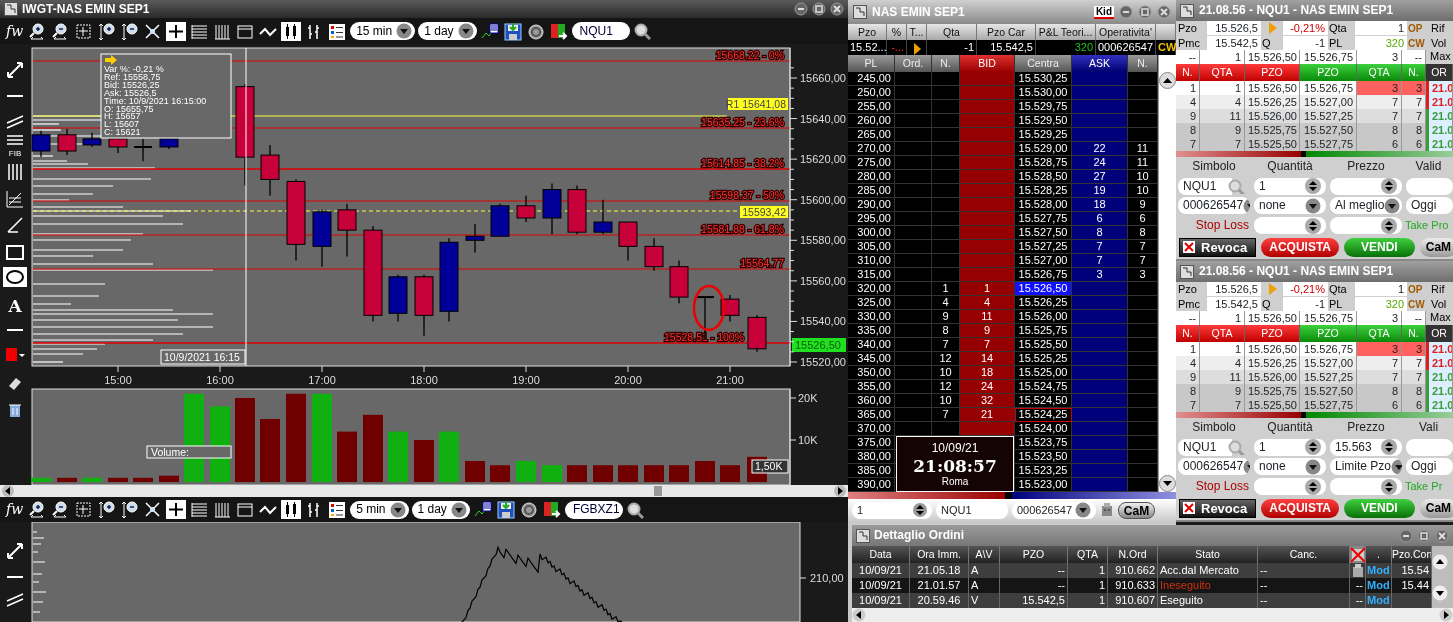 This screenshot has width=1453, height=622. I want to click on field-label: Pzo, so click(1188, 289).